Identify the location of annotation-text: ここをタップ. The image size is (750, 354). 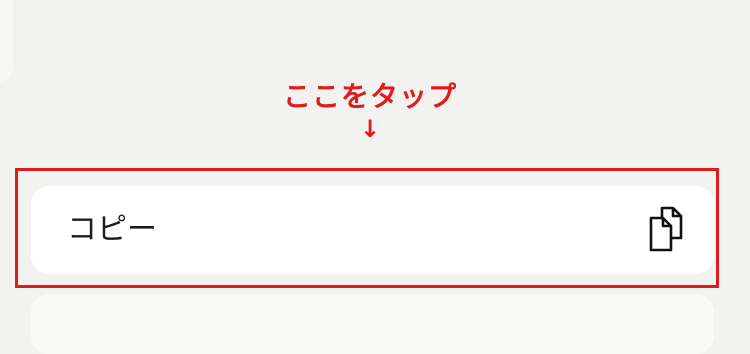
(369, 96).